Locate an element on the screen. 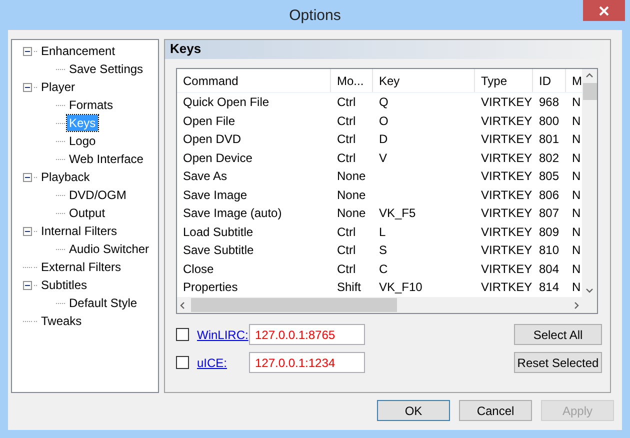  table-cell-text: Save Subtitle is located at coordinates (218, 250).